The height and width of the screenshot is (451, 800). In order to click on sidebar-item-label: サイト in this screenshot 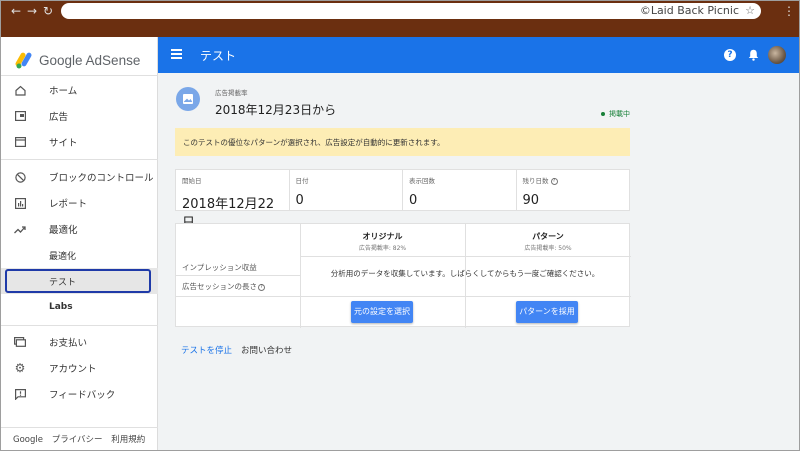, I will do `click(63, 143)`.